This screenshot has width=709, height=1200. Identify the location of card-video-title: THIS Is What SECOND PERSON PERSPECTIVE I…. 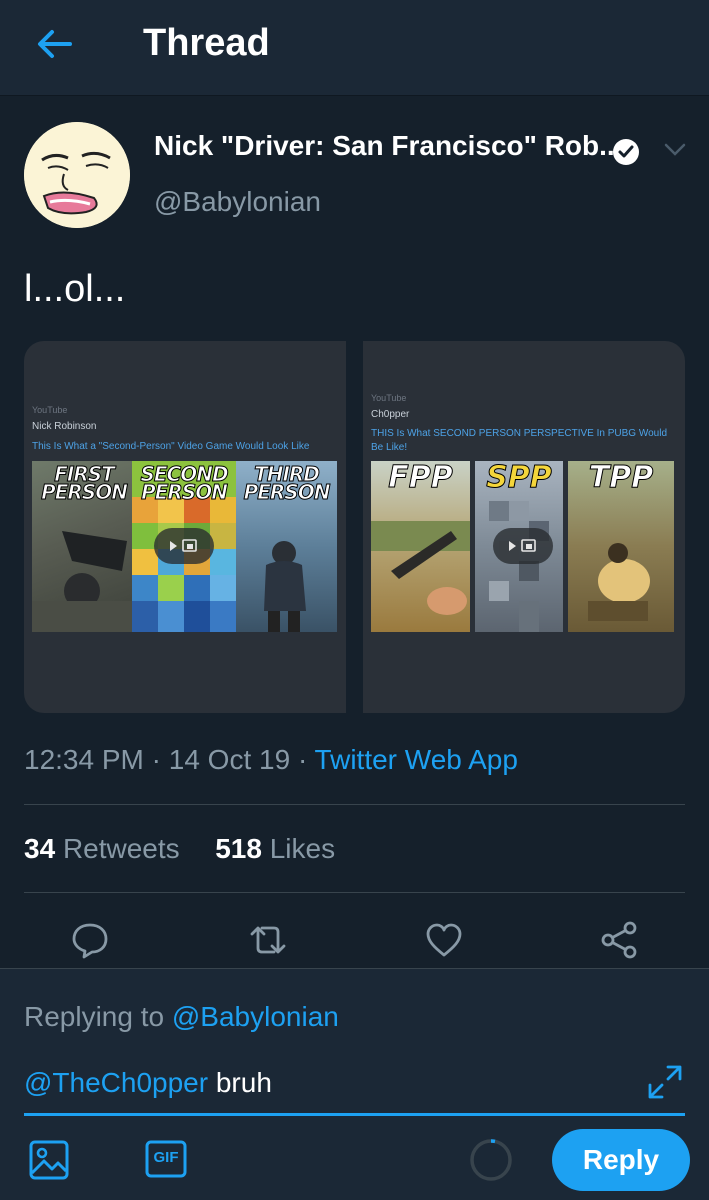
(521, 441).